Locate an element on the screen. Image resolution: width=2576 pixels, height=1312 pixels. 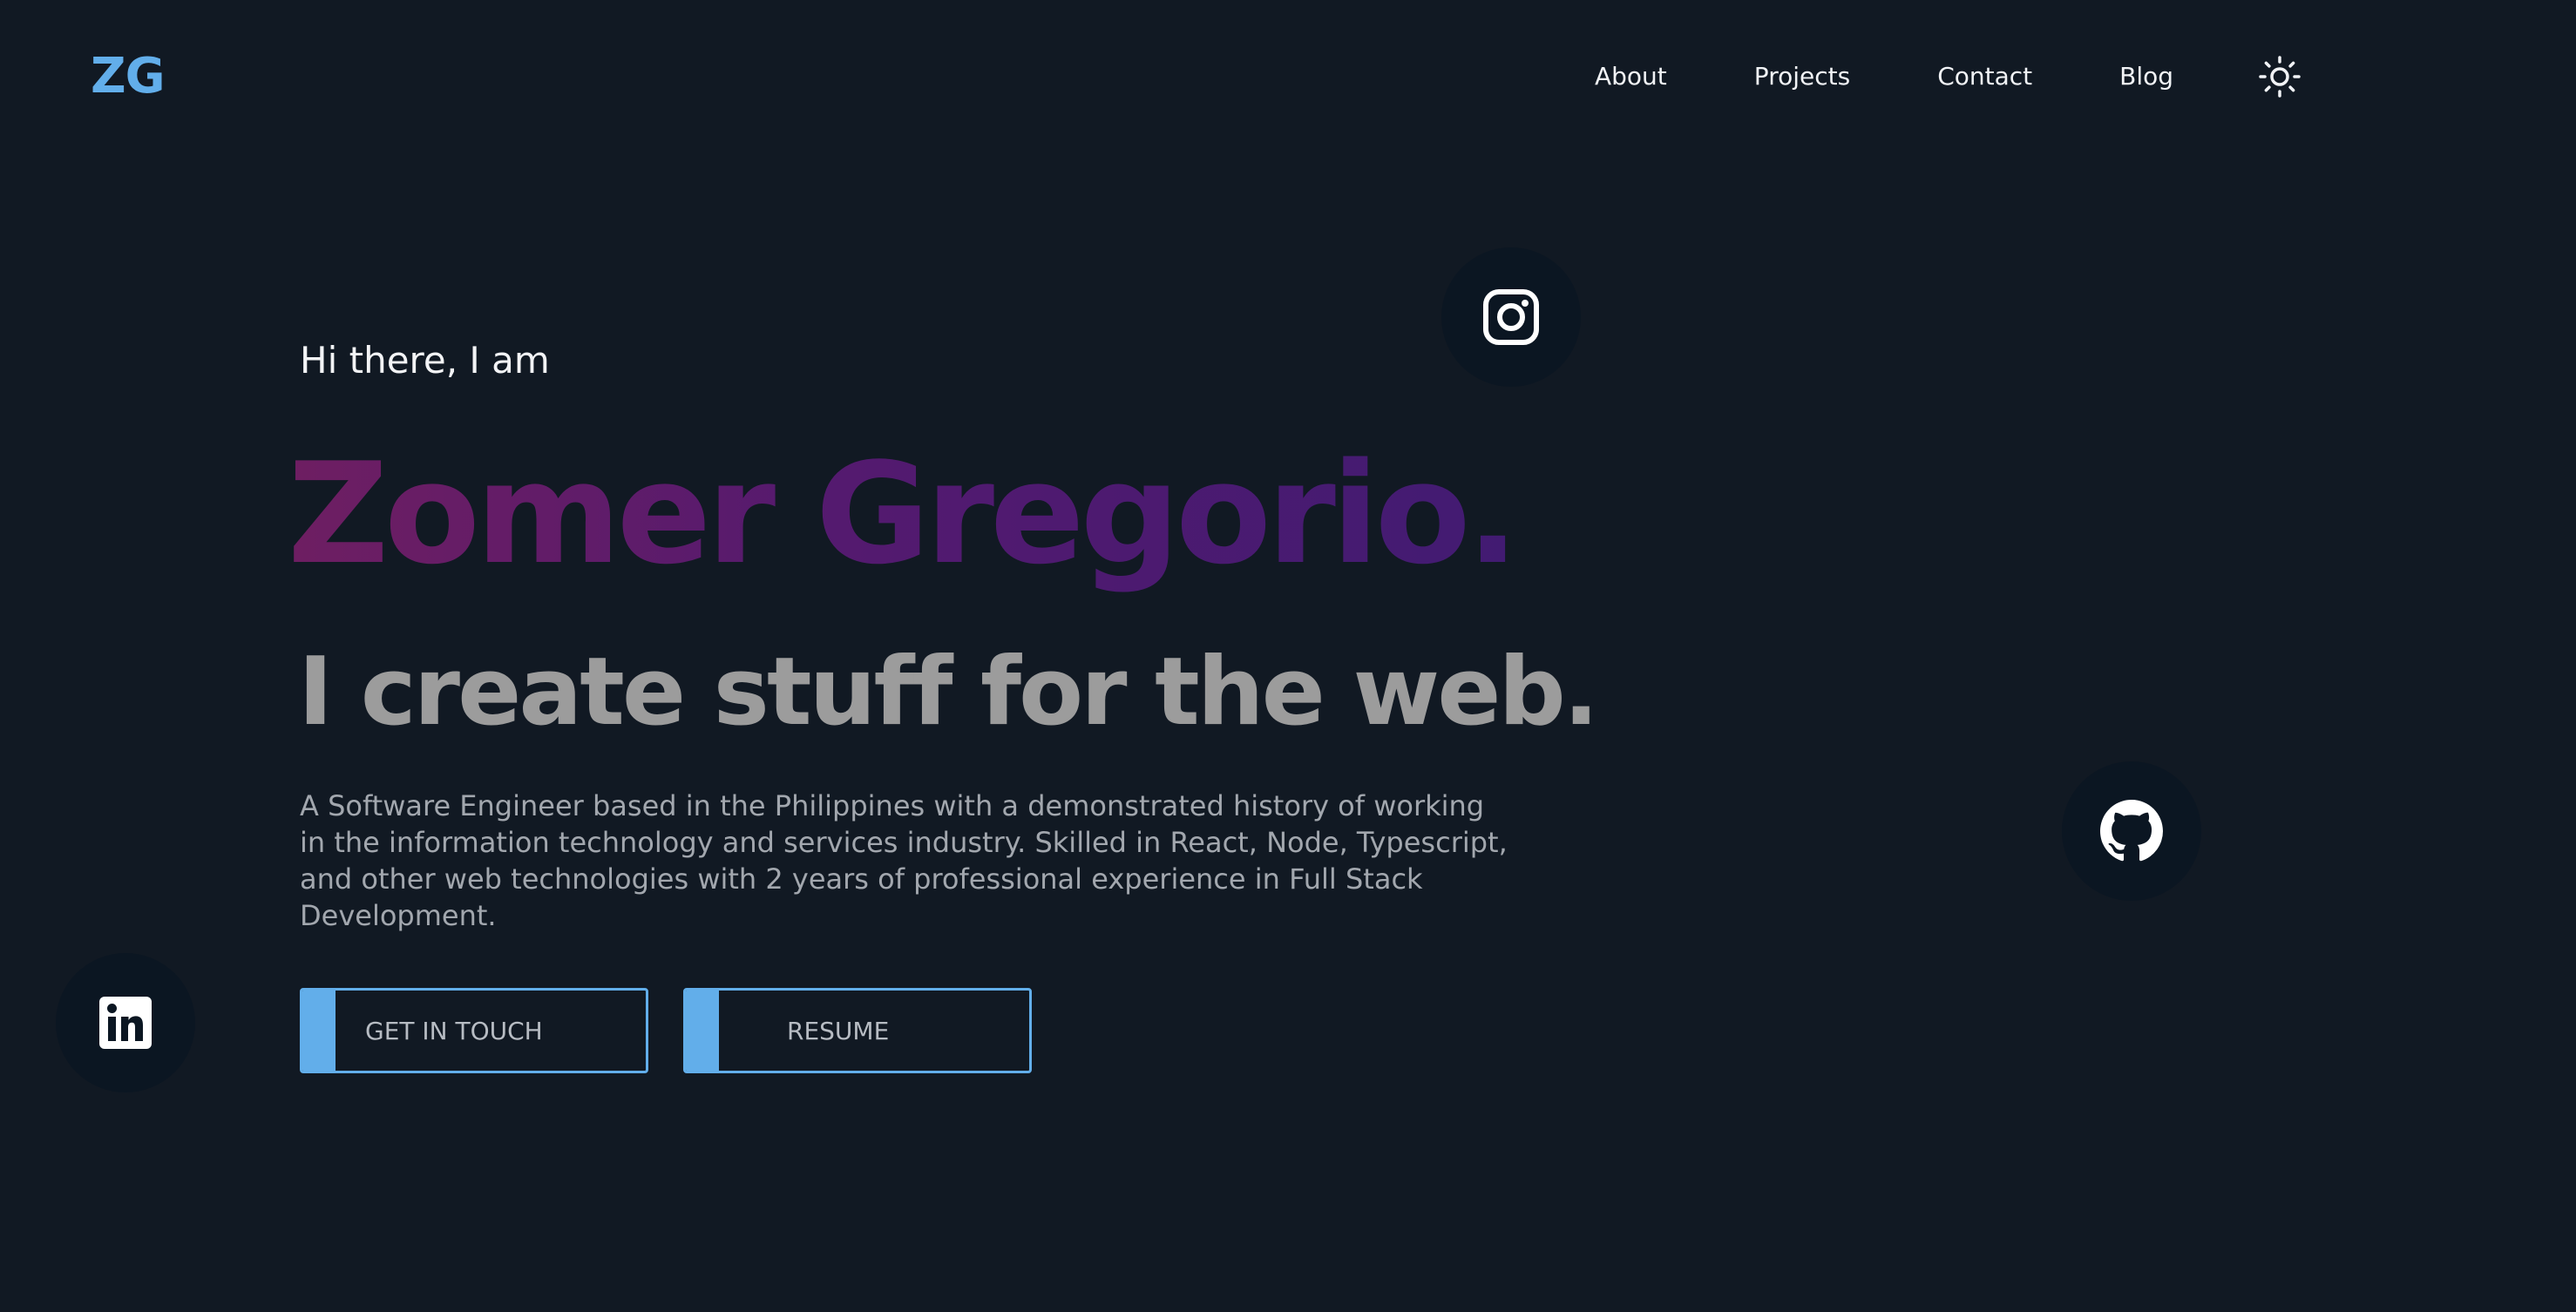
github-link is located at coordinates (2131, 831).